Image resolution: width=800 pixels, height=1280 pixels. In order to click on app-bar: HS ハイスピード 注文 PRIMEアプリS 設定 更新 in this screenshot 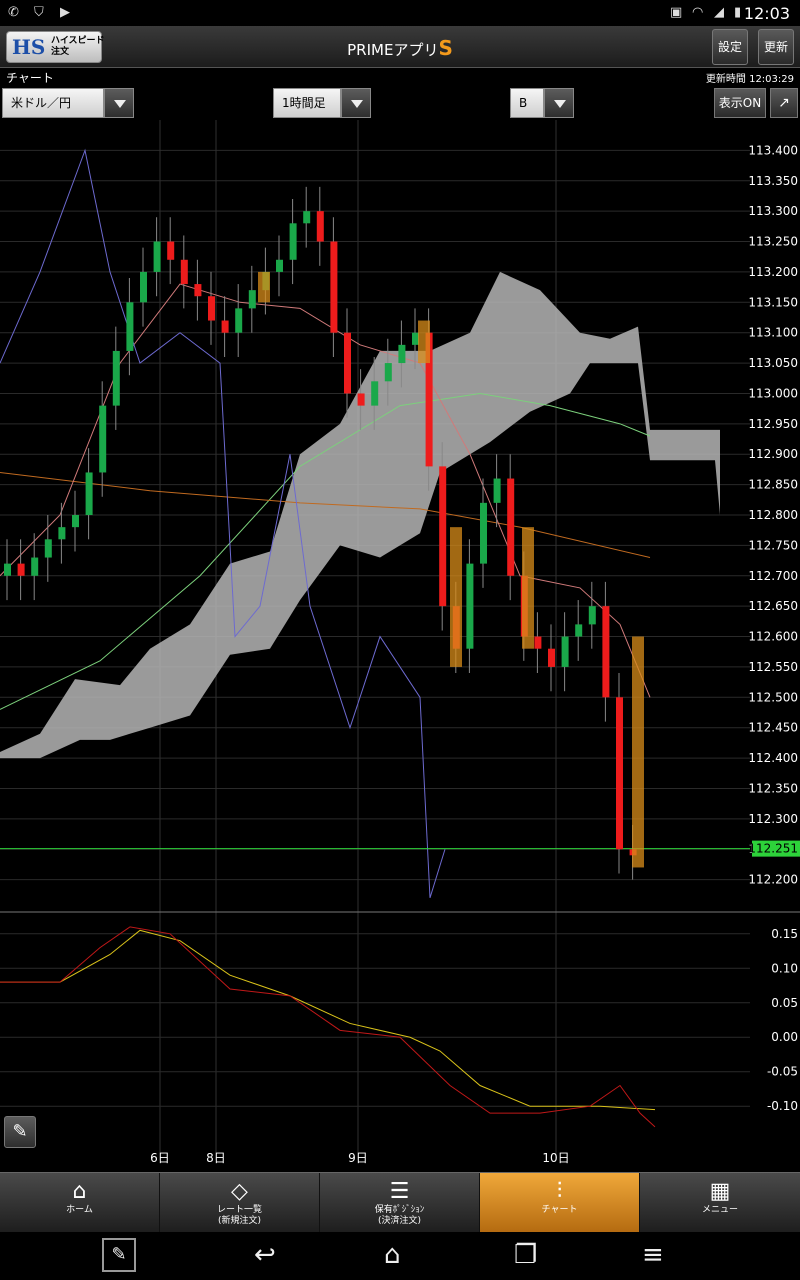, I will do `click(400, 47)`.